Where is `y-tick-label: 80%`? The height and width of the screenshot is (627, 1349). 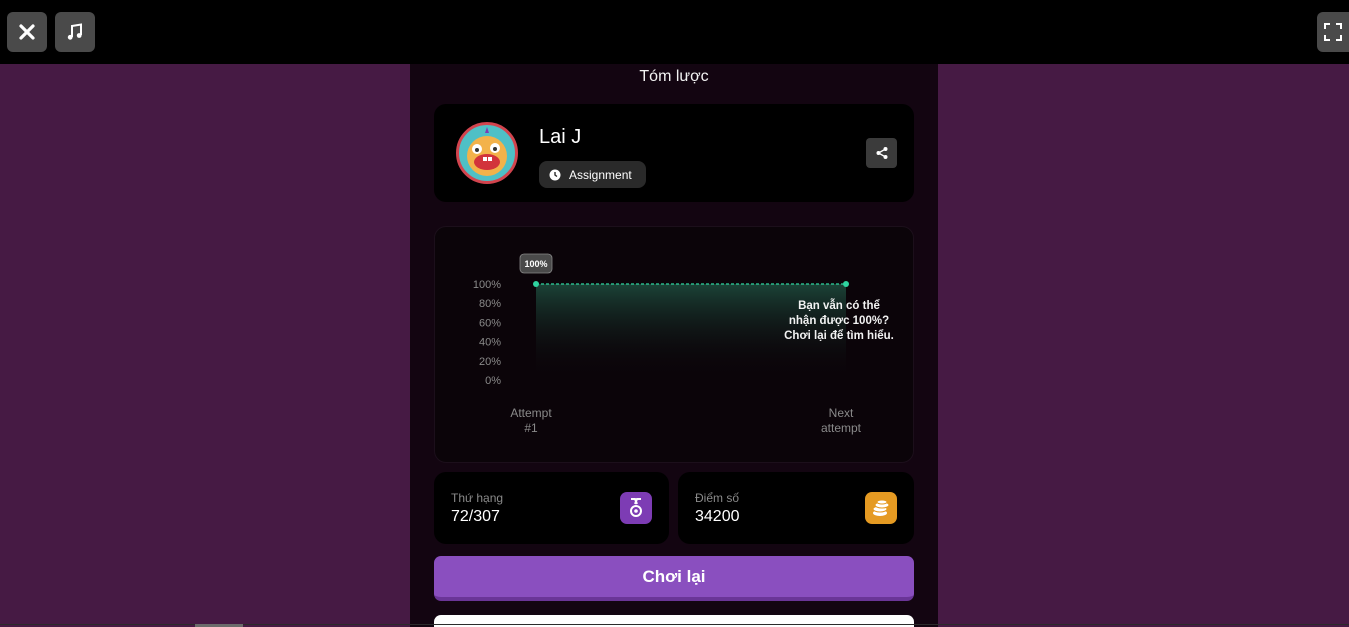
y-tick-label: 80% is located at coordinates (490, 304).